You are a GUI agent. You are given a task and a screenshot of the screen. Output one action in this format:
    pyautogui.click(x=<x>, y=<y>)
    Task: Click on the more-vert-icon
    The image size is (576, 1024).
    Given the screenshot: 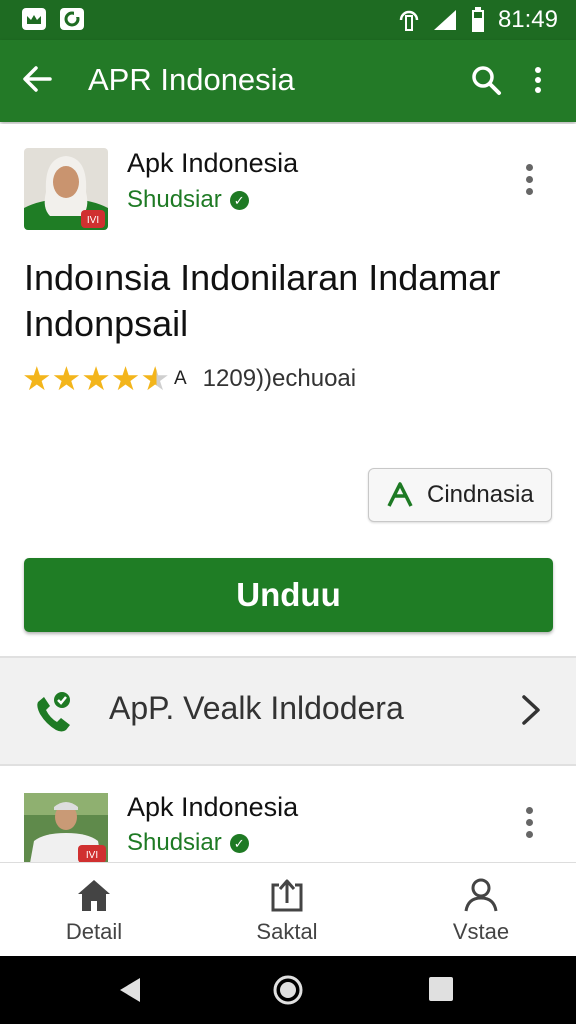 What is the action you would take?
    pyautogui.click(x=538, y=80)
    